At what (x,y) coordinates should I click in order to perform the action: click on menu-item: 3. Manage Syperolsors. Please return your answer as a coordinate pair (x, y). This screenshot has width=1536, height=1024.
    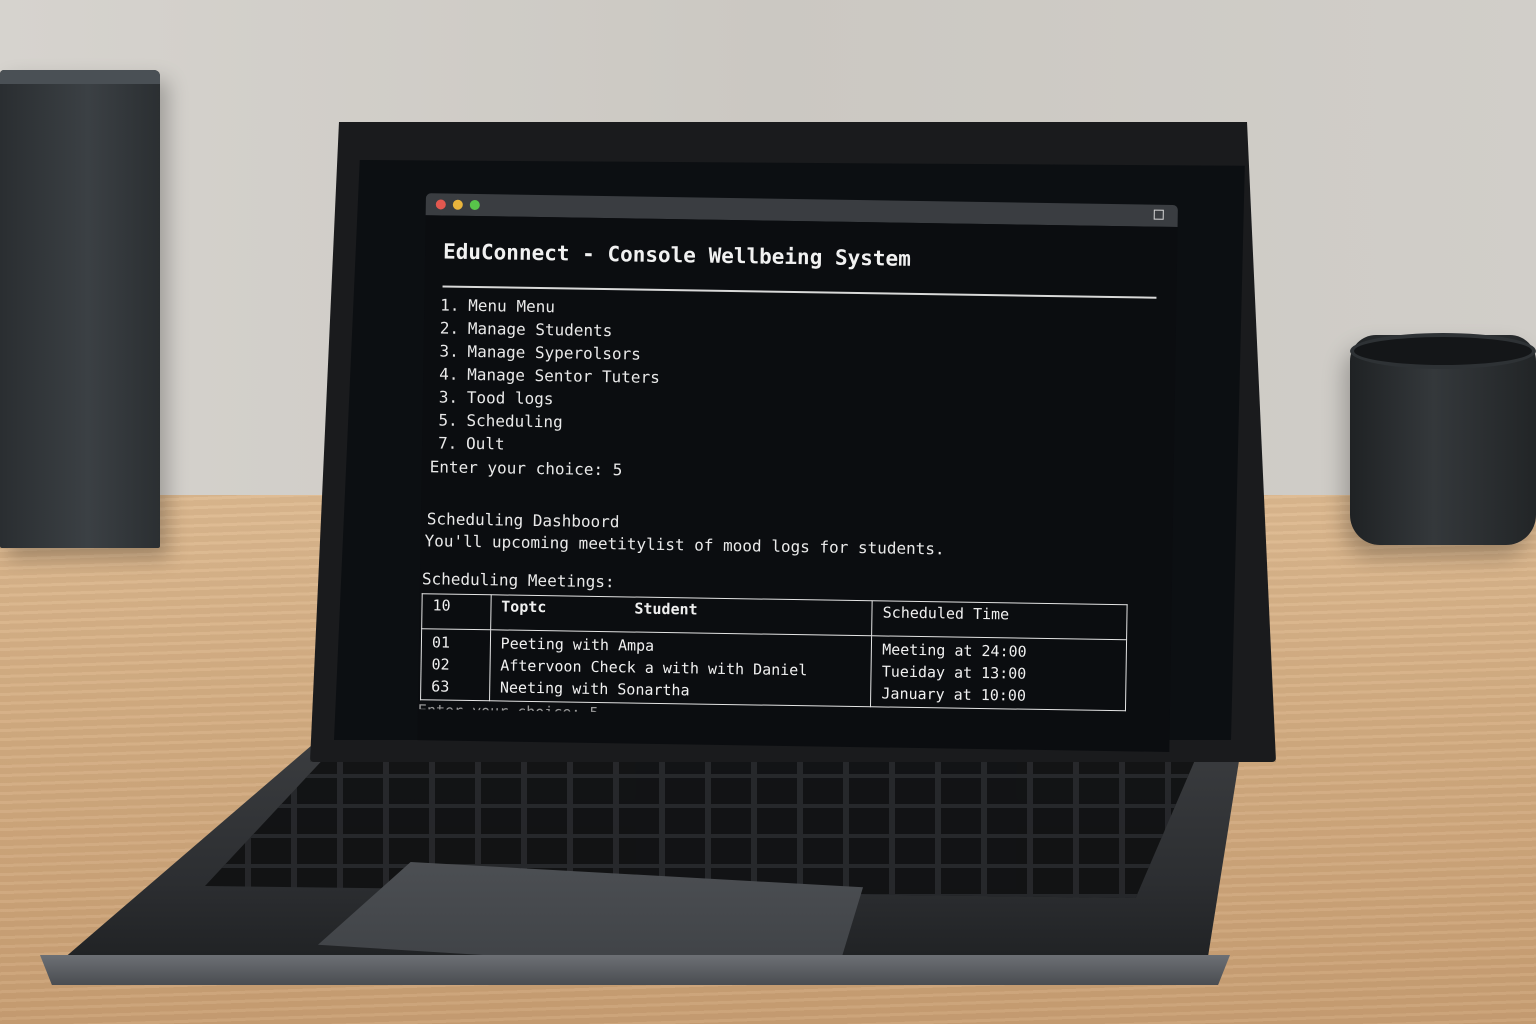
    Looking at the image, I should click on (540, 352).